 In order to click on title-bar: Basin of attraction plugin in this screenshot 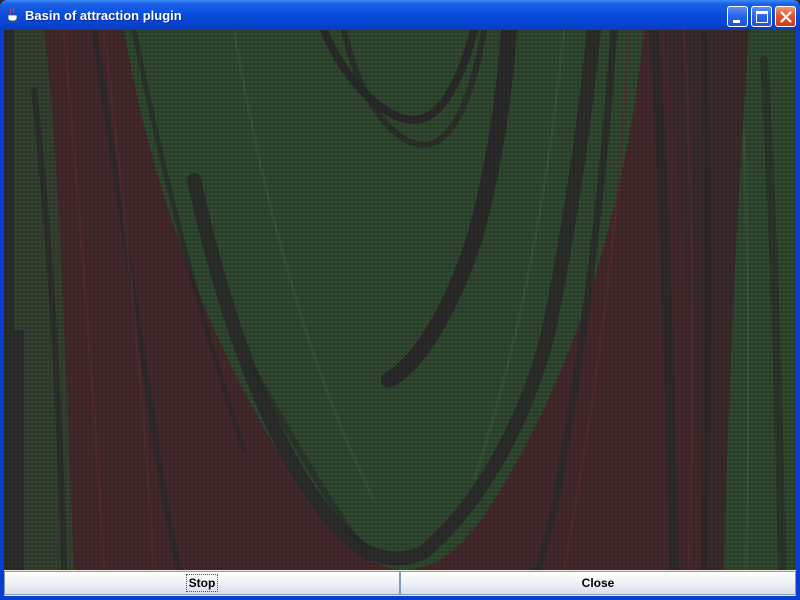, I will do `click(400, 15)`.